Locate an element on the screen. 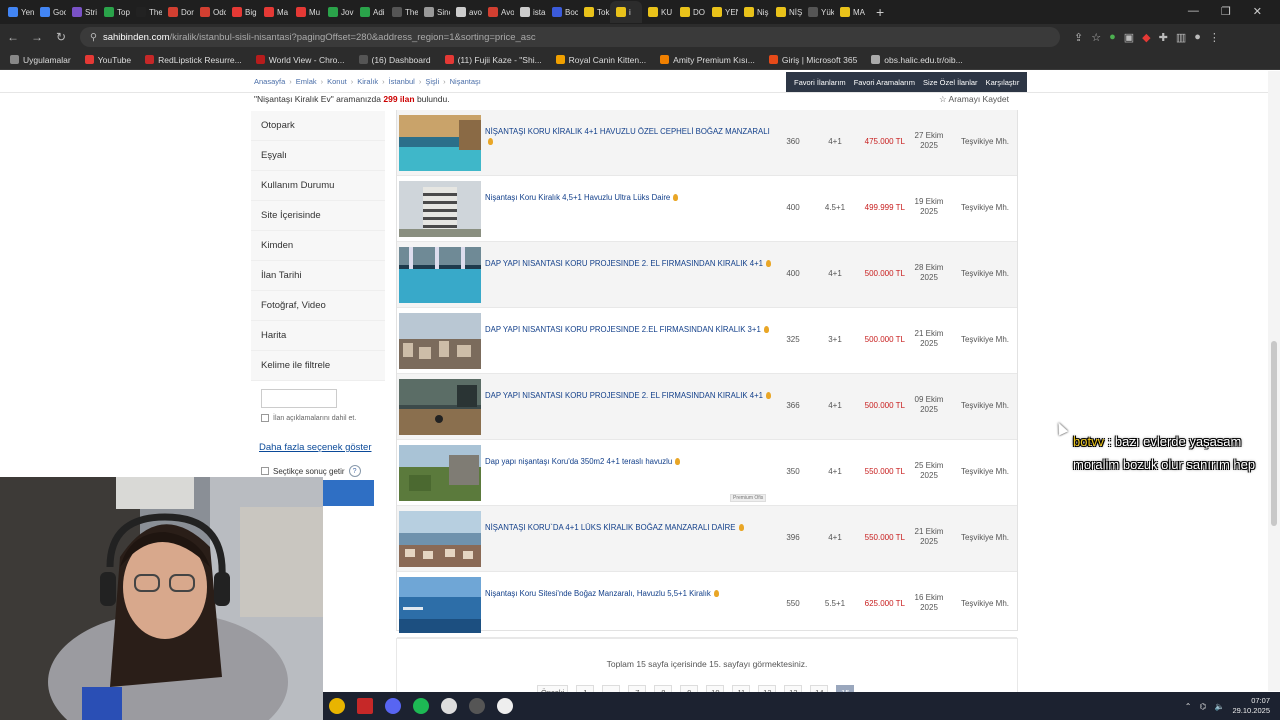 The height and width of the screenshot is (720, 1280). back-icon: ← is located at coordinates (13, 37).